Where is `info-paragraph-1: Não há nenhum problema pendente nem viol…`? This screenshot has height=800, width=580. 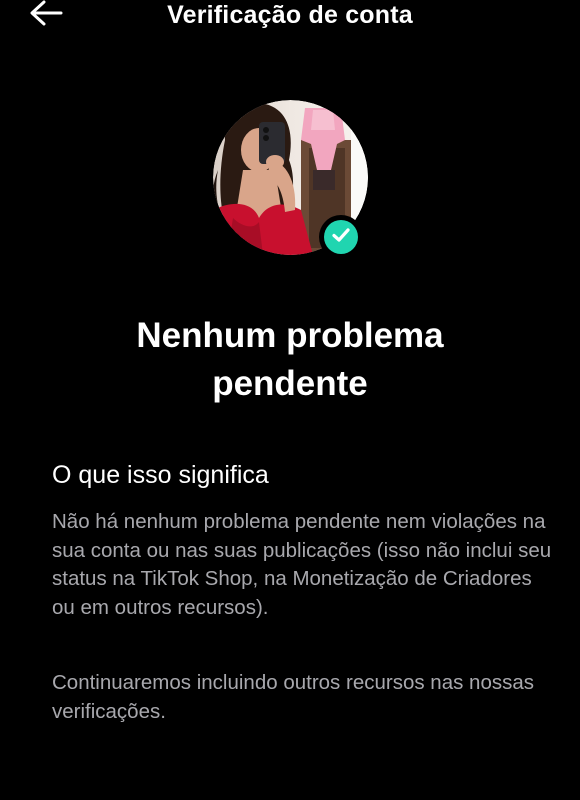 info-paragraph-1: Não há nenhum problema pendente nem viol… is located at coordinates (302, 564).